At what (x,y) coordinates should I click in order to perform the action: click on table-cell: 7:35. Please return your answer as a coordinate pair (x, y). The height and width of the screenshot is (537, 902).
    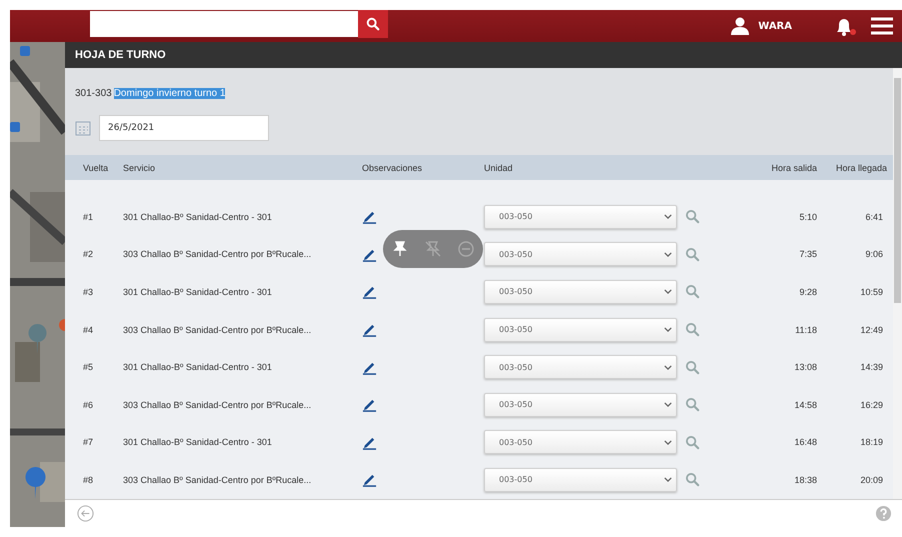
    Looking at the image, I should click on (808, 254).